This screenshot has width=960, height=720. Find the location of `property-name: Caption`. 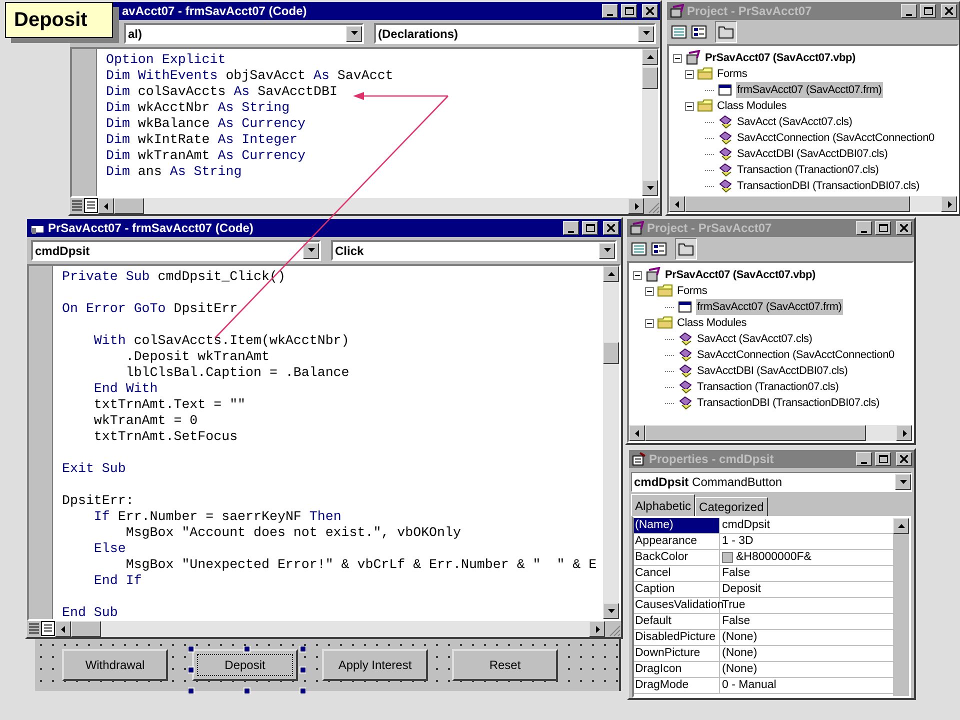

property-name: Caption is located at coordinates (677, 589).